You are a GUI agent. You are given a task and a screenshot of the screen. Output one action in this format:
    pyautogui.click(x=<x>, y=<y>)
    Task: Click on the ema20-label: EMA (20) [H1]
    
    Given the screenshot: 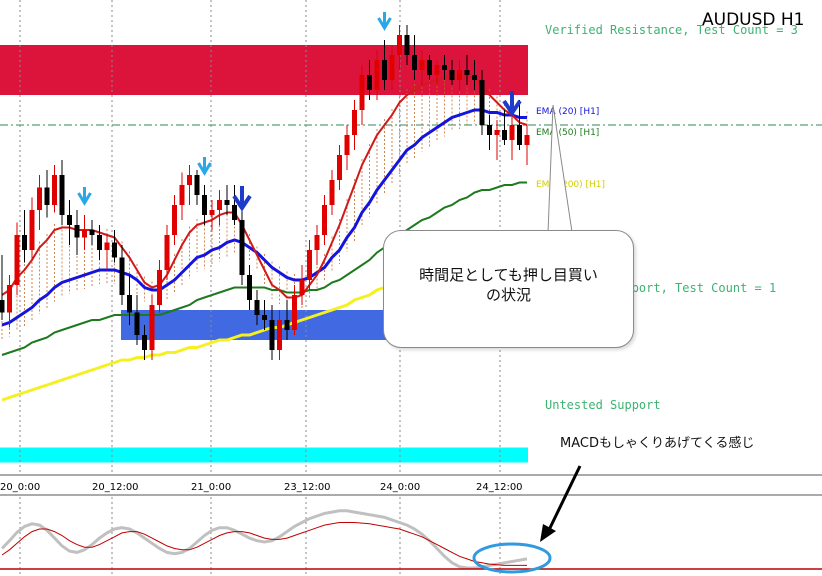 What is the action you would take?
    pyautogui.click(x=567, y=112)
    